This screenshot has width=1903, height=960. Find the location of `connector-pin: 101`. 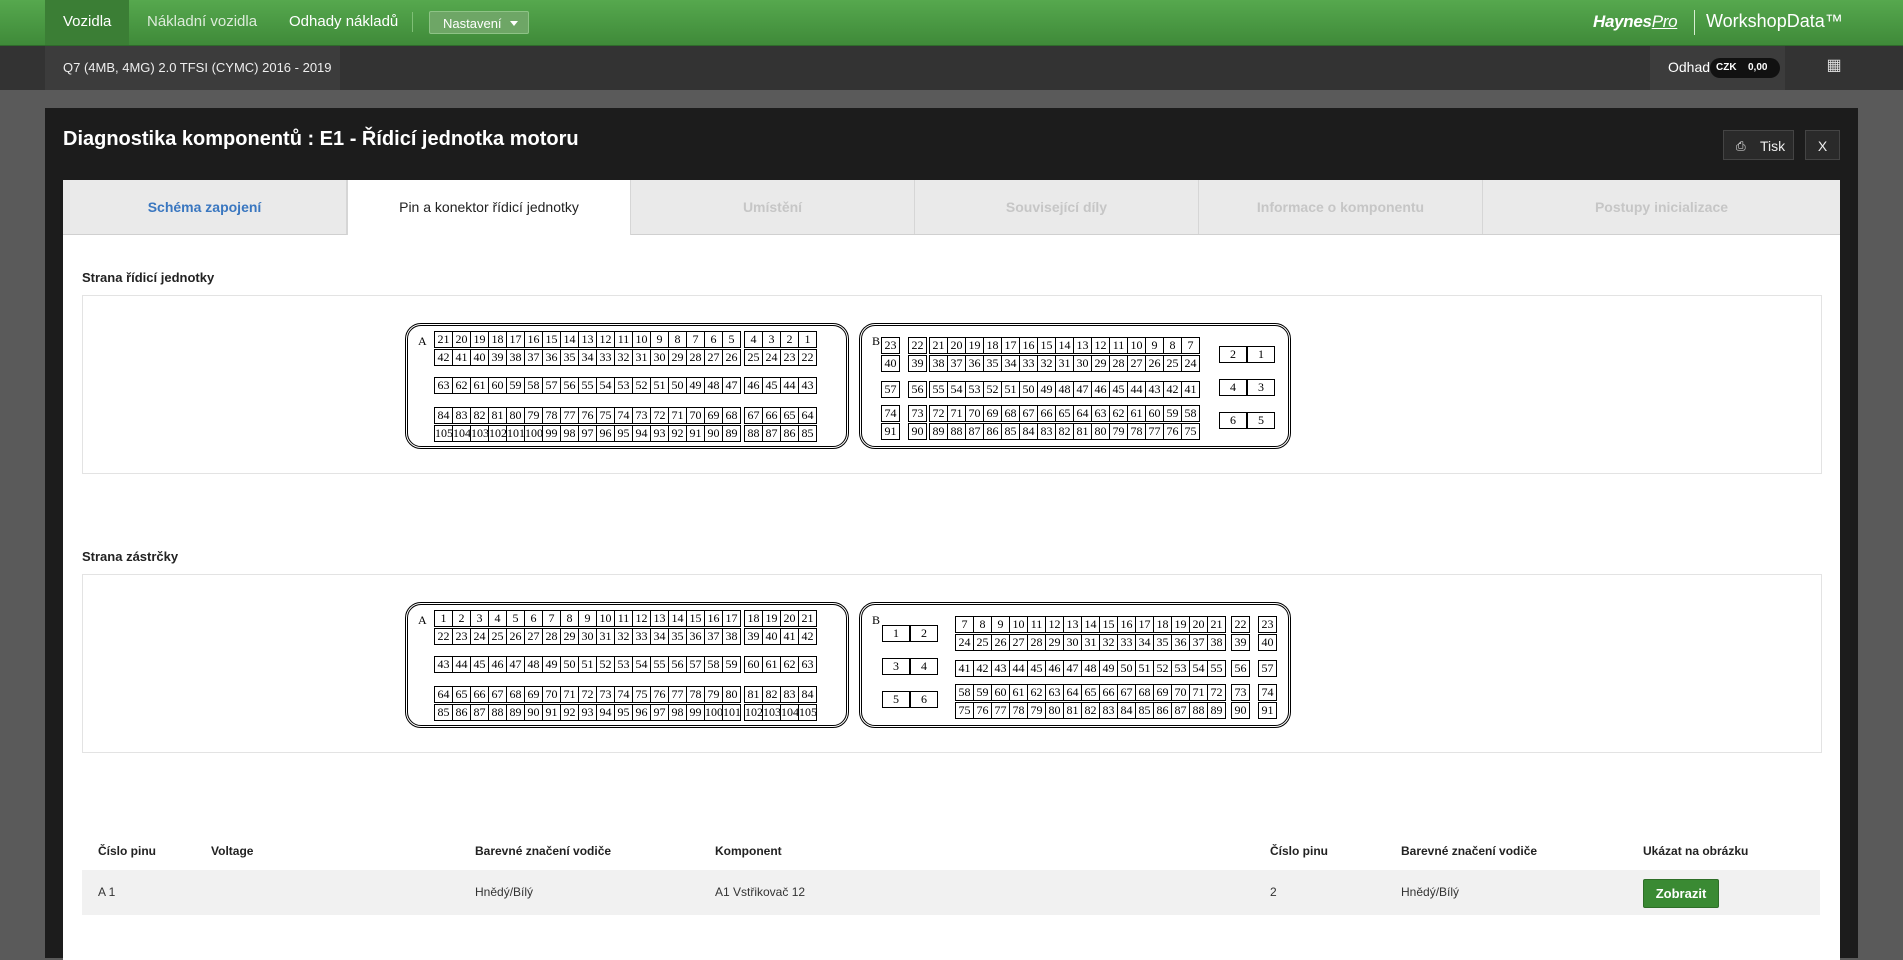

connector-pin: 101 is located at coordinates (731, 712).